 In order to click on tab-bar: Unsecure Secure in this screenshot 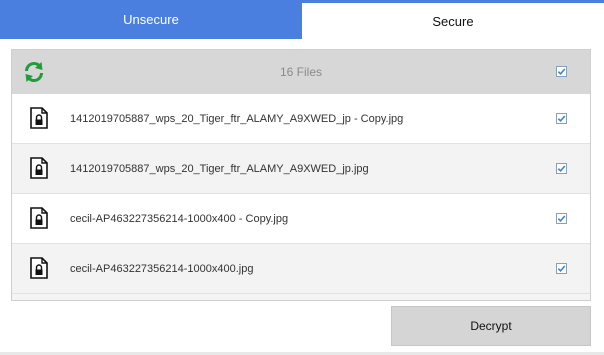, I will do `click(302, 21)`.